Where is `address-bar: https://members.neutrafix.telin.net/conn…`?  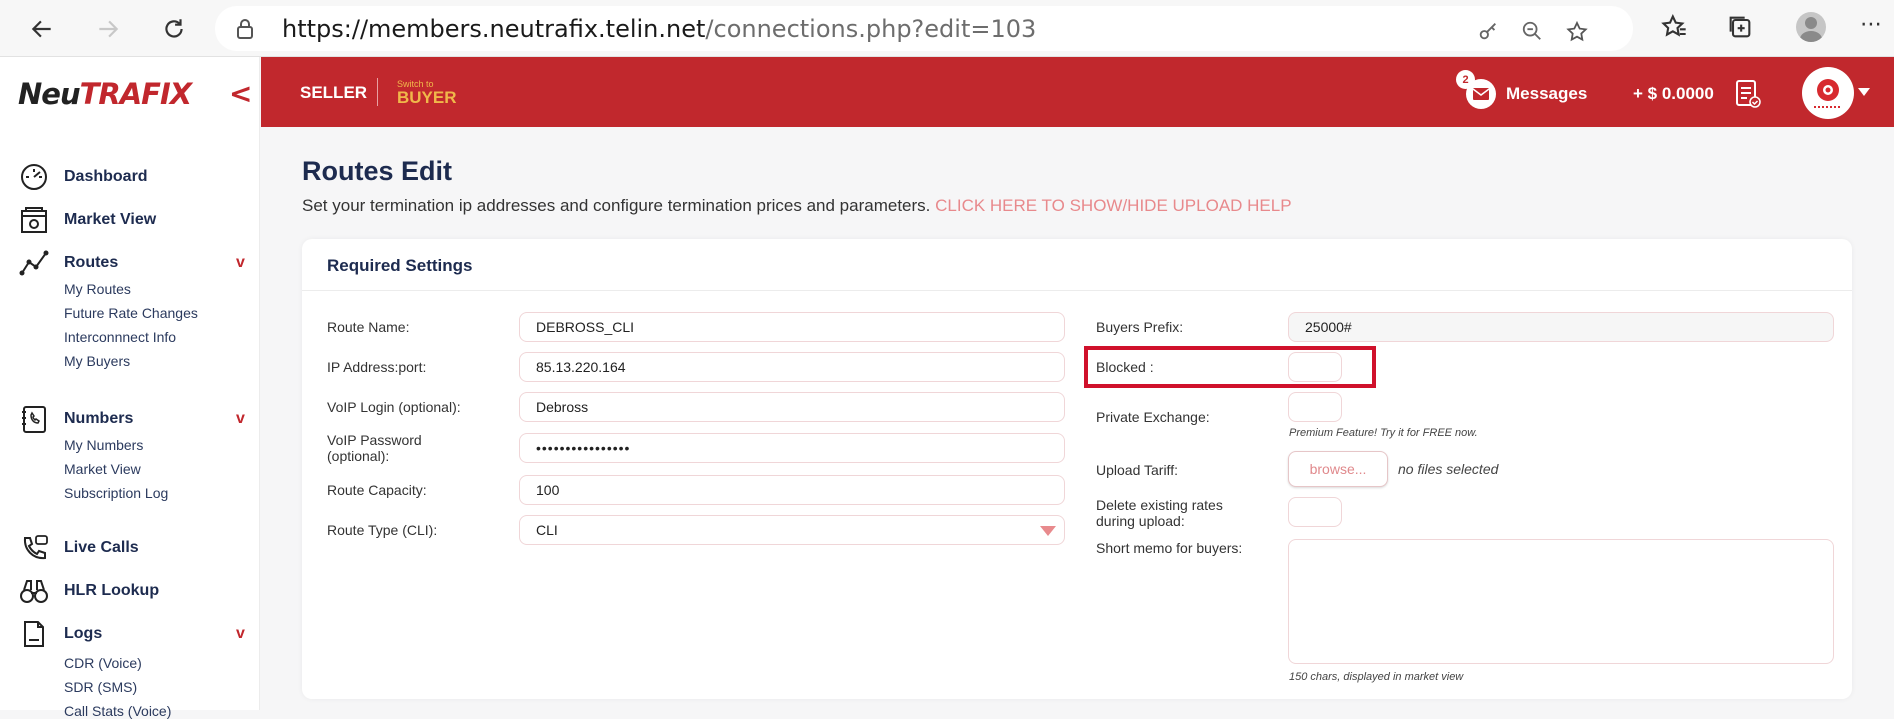 address-bar: https://members.neutrafix.telin.net/conn… is located at coordinates (924, 28).